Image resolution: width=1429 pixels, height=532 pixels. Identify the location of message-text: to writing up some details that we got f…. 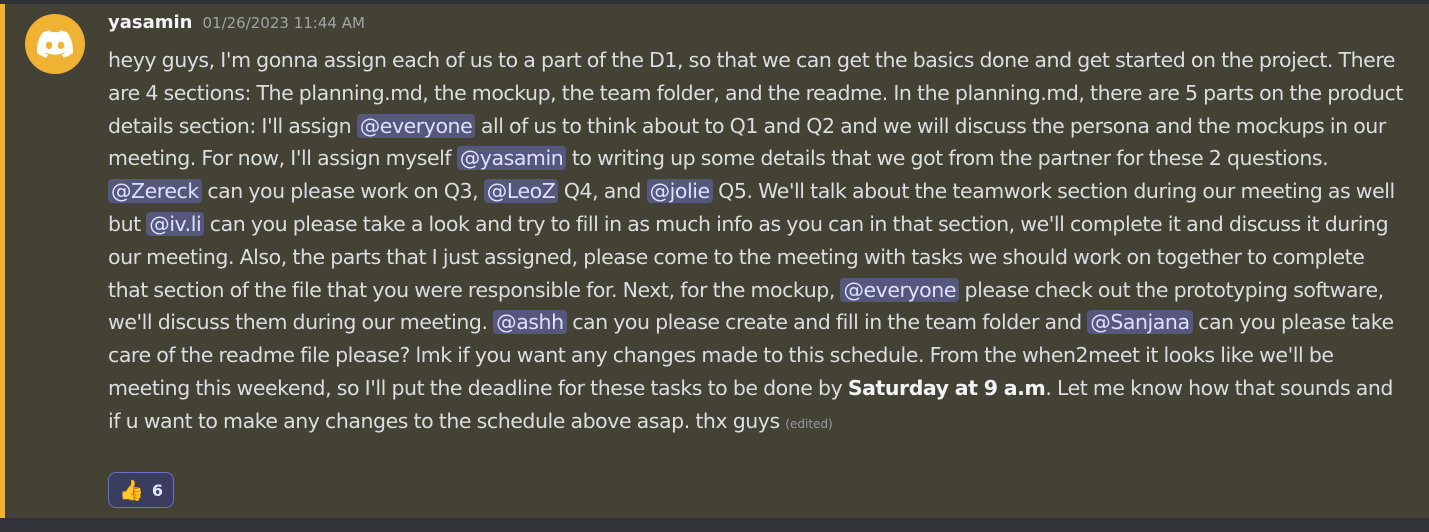
(947, 158).